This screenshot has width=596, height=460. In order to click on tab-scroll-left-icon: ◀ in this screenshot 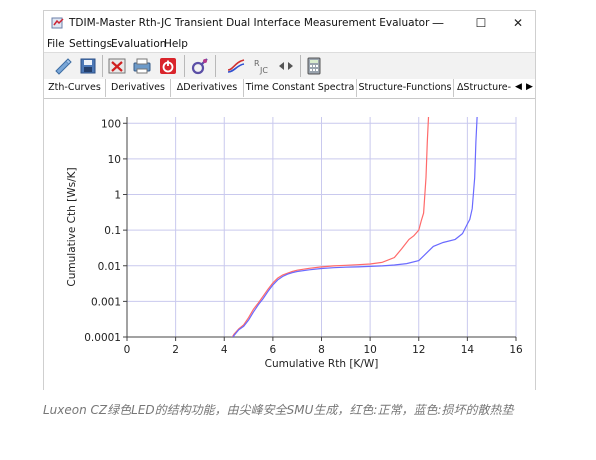, I will do `click(518, 88)`.